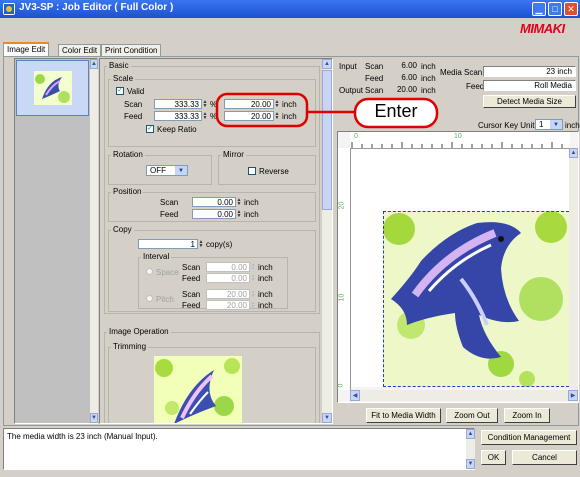 The width and height of the screenshot is (580, 477). What do you see at coordinates (327, 110) in the screenshot?
I see `callout-highlight` at bounding box center [327, 110].